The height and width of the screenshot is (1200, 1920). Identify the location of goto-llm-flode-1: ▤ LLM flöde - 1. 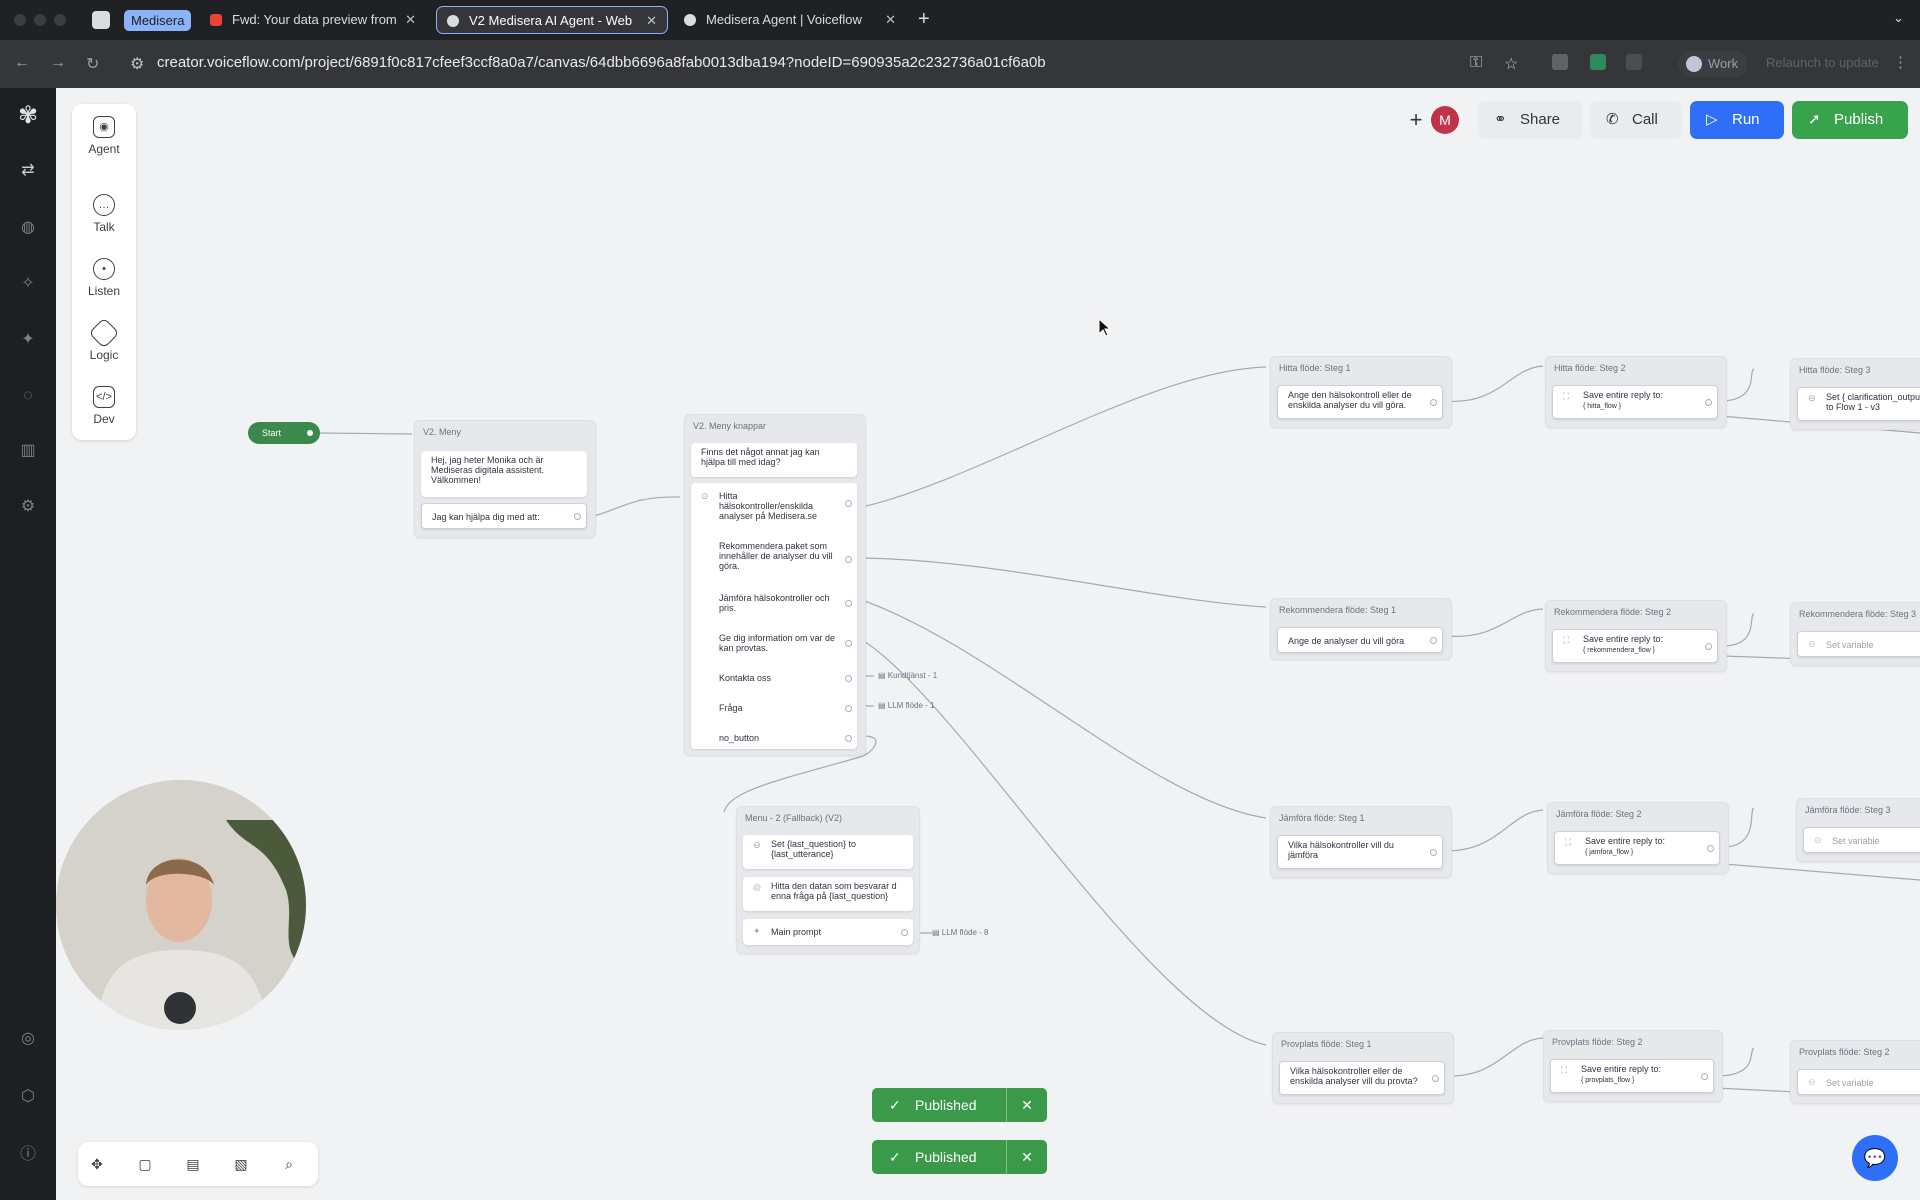
(906, 705).